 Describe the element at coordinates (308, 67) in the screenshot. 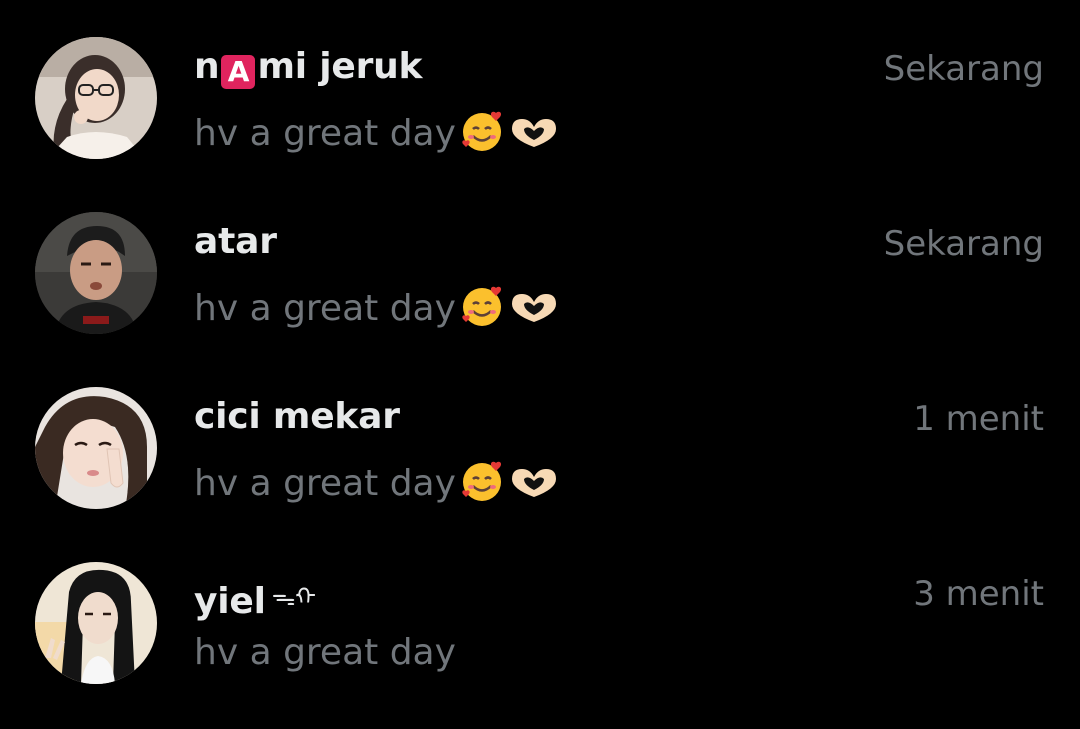

I see `conversation-name: n Ami jeruk` at that location.